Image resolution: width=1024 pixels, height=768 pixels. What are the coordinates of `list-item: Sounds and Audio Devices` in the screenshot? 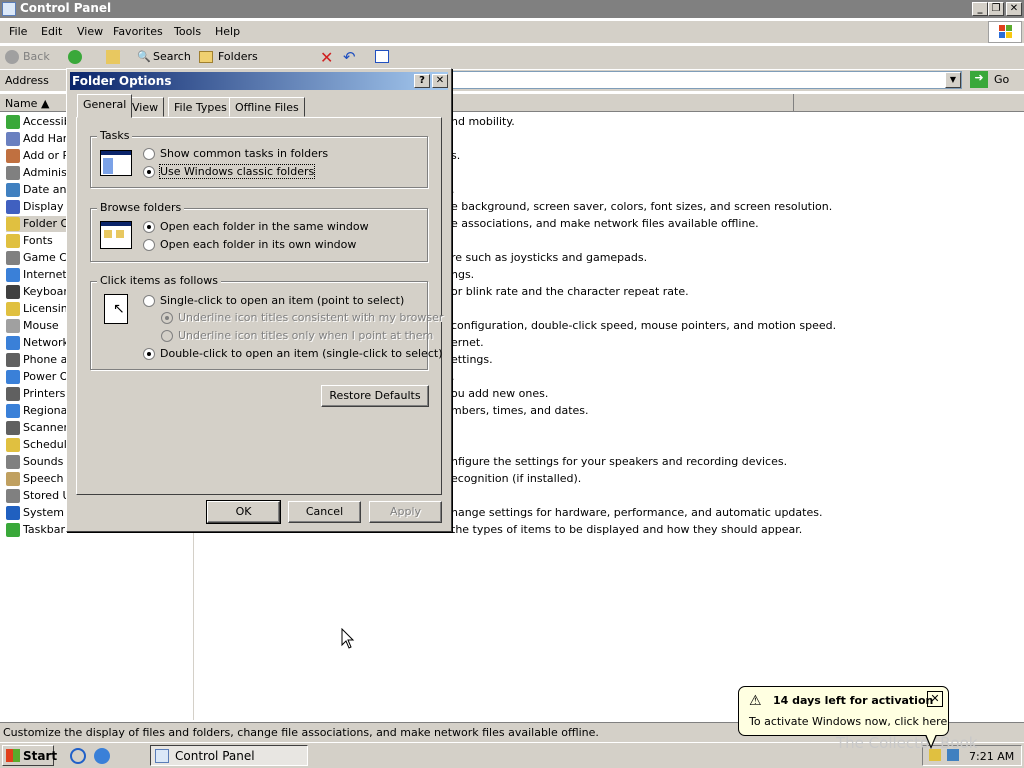 It's located at (37, 462).